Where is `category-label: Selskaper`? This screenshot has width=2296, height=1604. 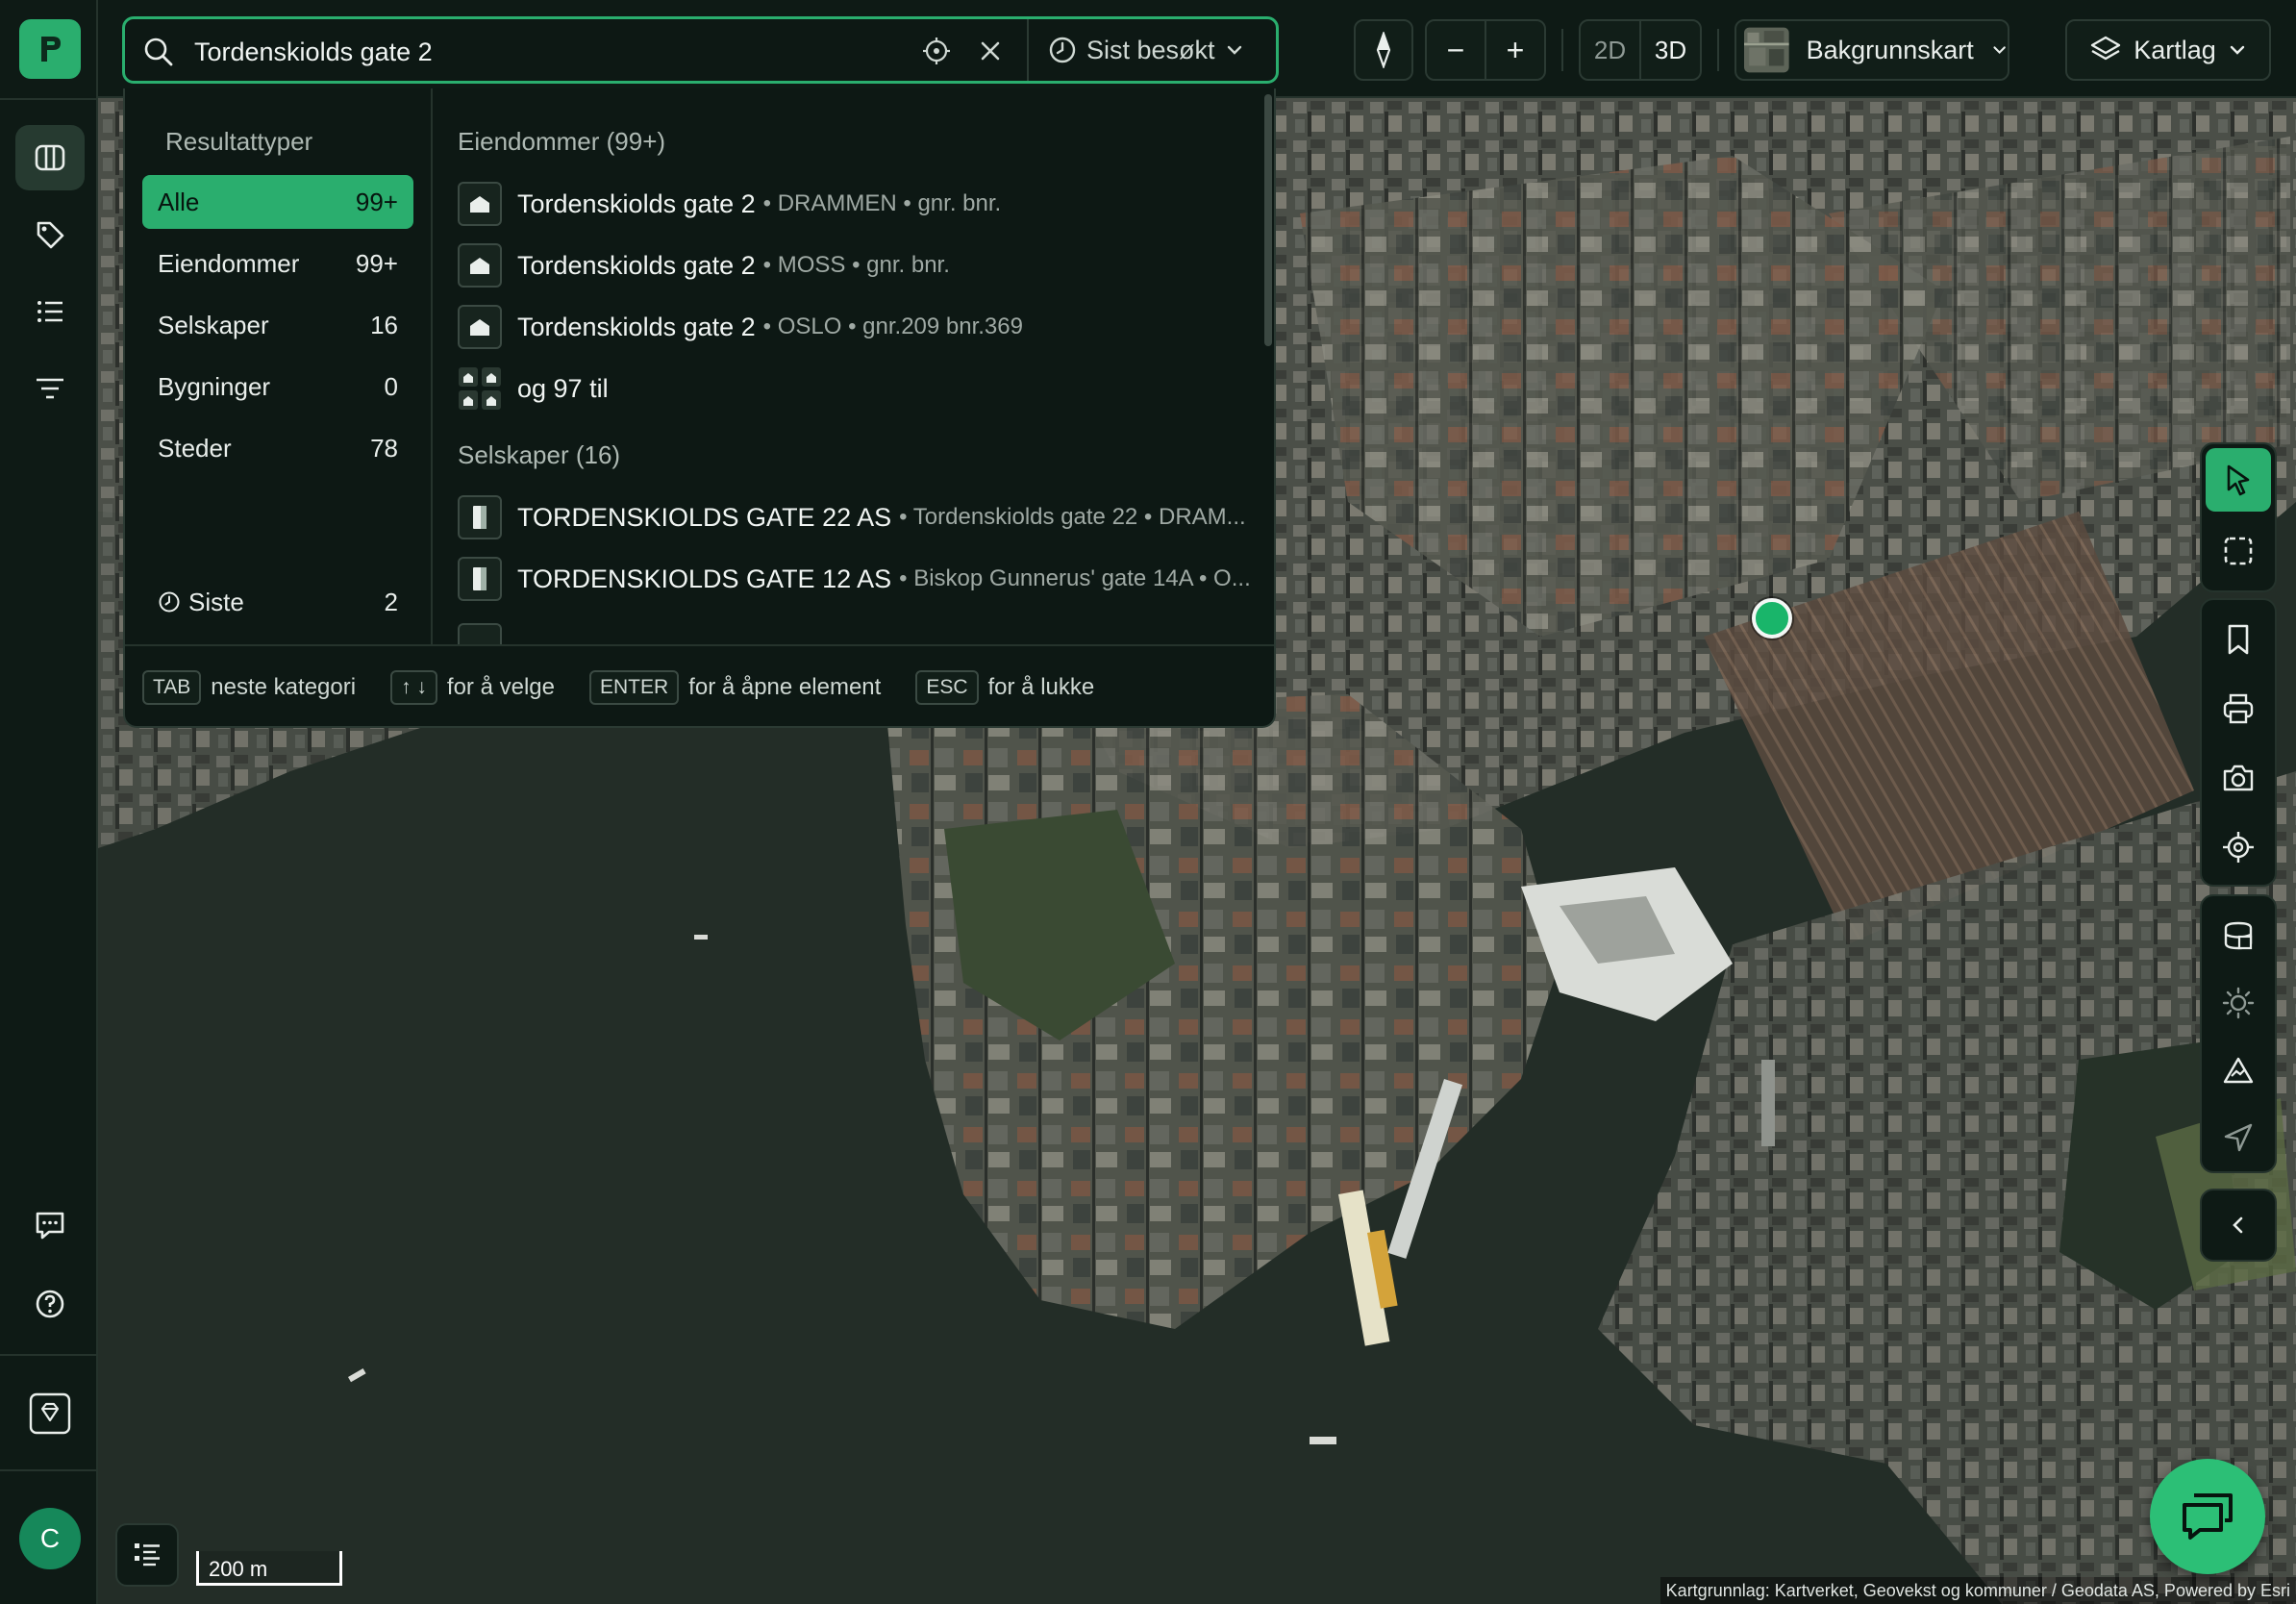 category-label: Selskaper is located at coordinates (213, 324).